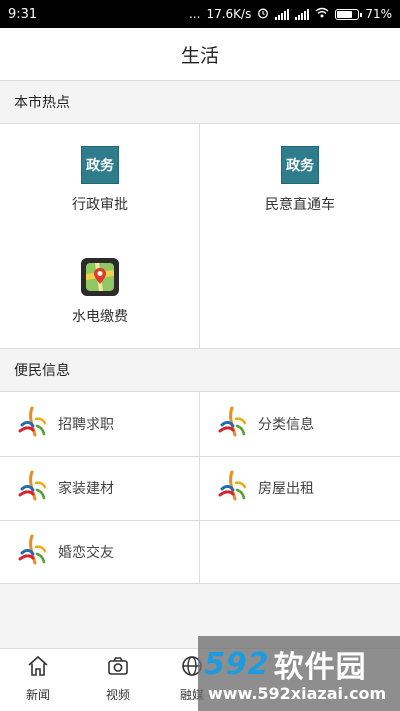 The height and width of the screenshot is (711, 400). What do you see at coordinates (86, 489) in the screenshot?
I see `info-item-label: 家装建材` at bounding box center [86, 489].